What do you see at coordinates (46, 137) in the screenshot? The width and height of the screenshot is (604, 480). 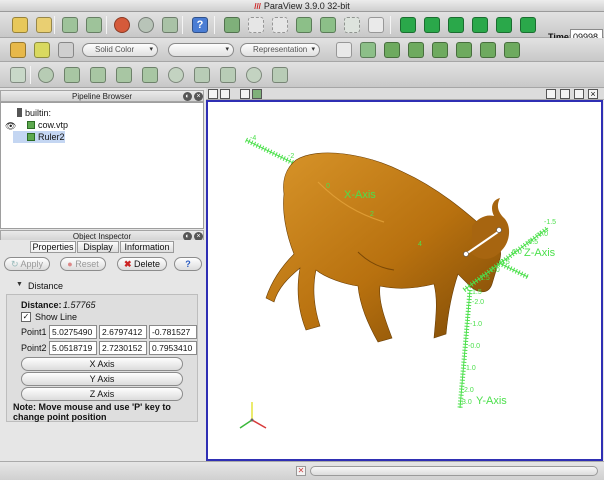 I see `tree-item-ruler2: Ruler2` at bounding box center [46, 137].